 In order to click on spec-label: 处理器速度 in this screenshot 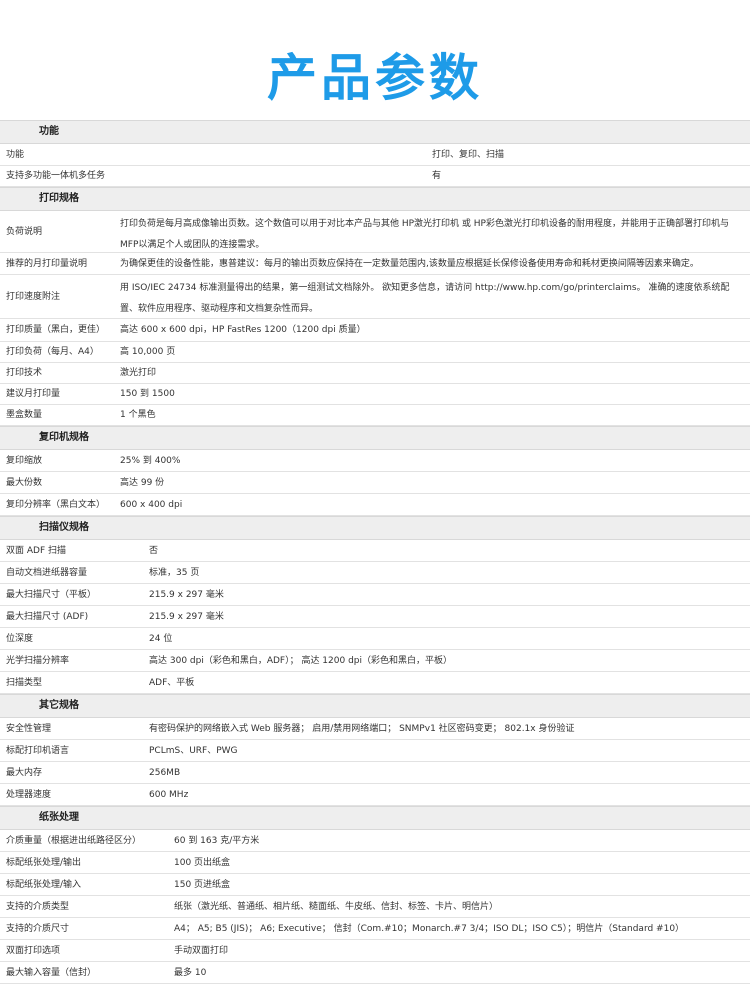, I will do `click(29, 794)`.